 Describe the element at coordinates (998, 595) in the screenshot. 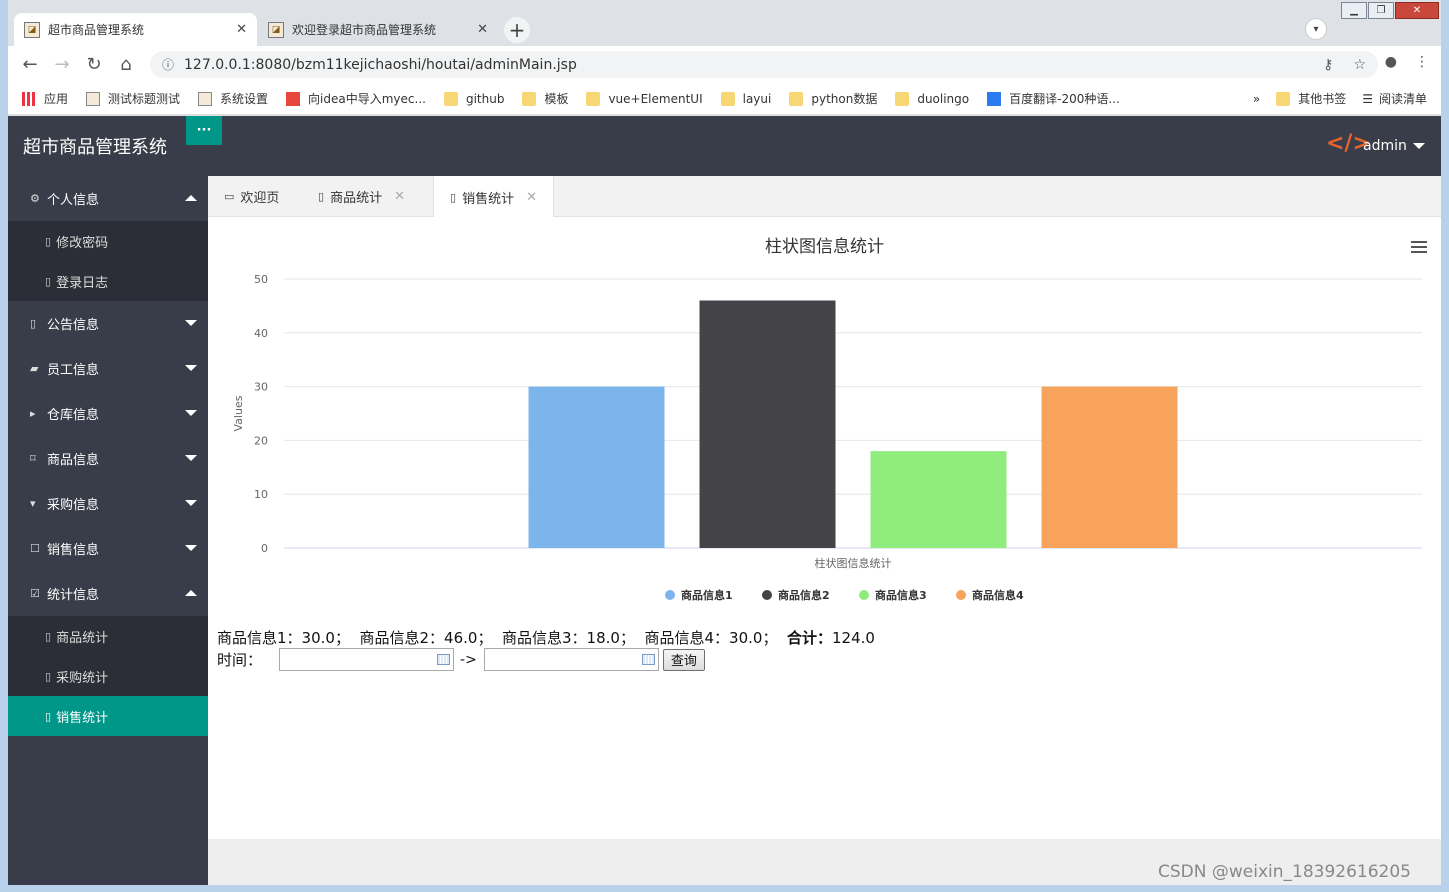

I see `legend-label: 商品信息4` at that location.